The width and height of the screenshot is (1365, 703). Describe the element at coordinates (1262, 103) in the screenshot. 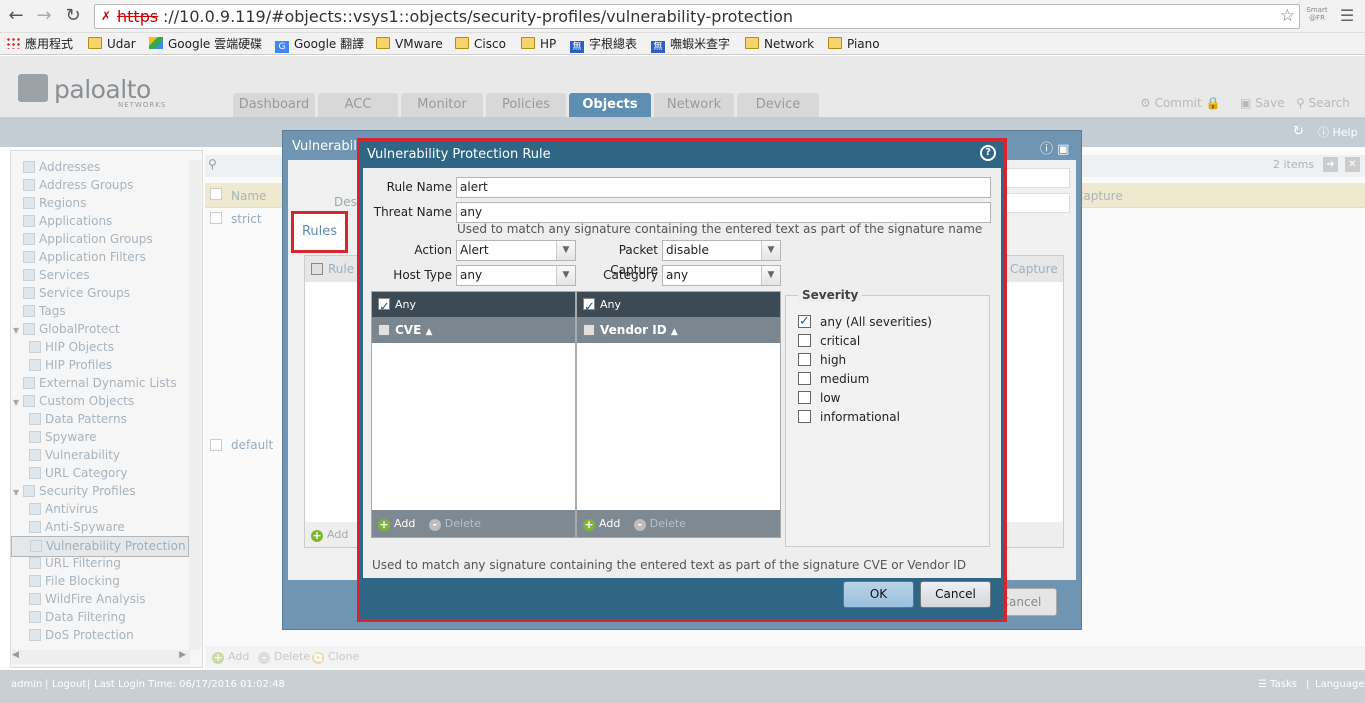

I see `save-button: ▣ Save` at that location.